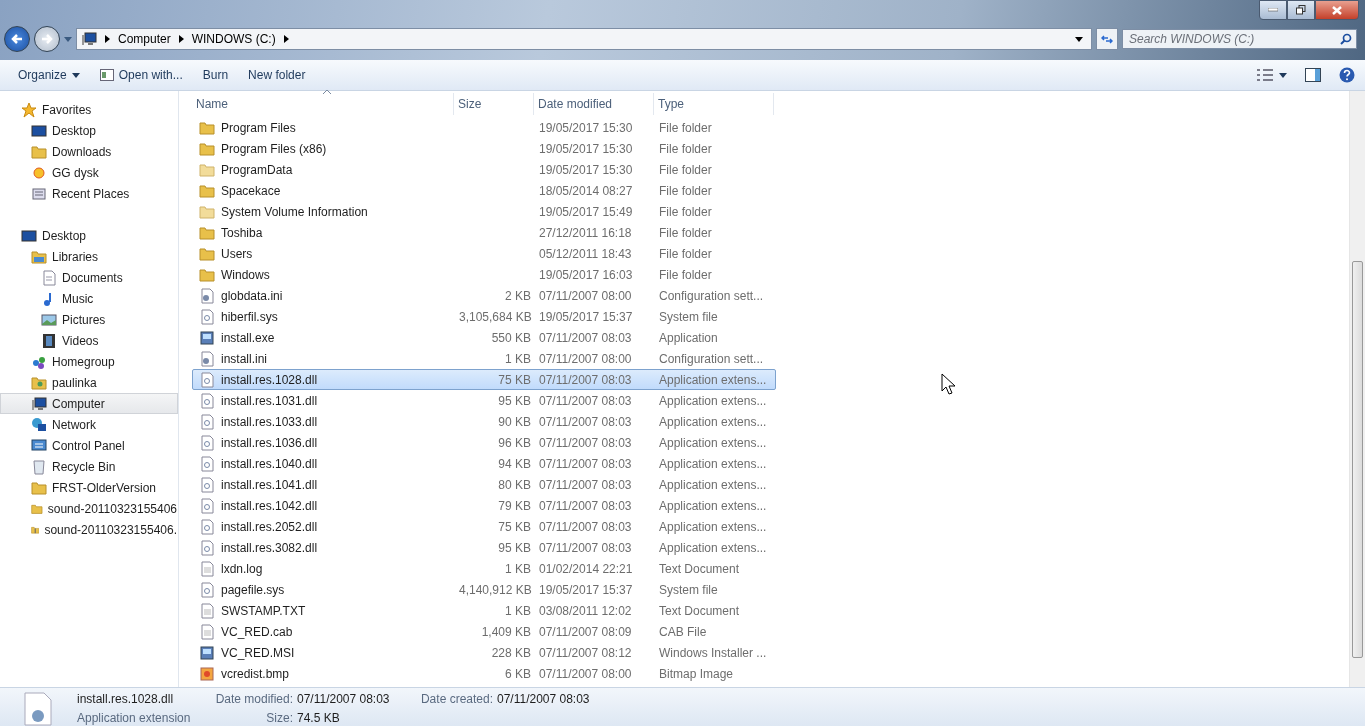 The image size is (1365, 726). I want to click on sidebar-item: sound-20110323155406., so click(89, 529).